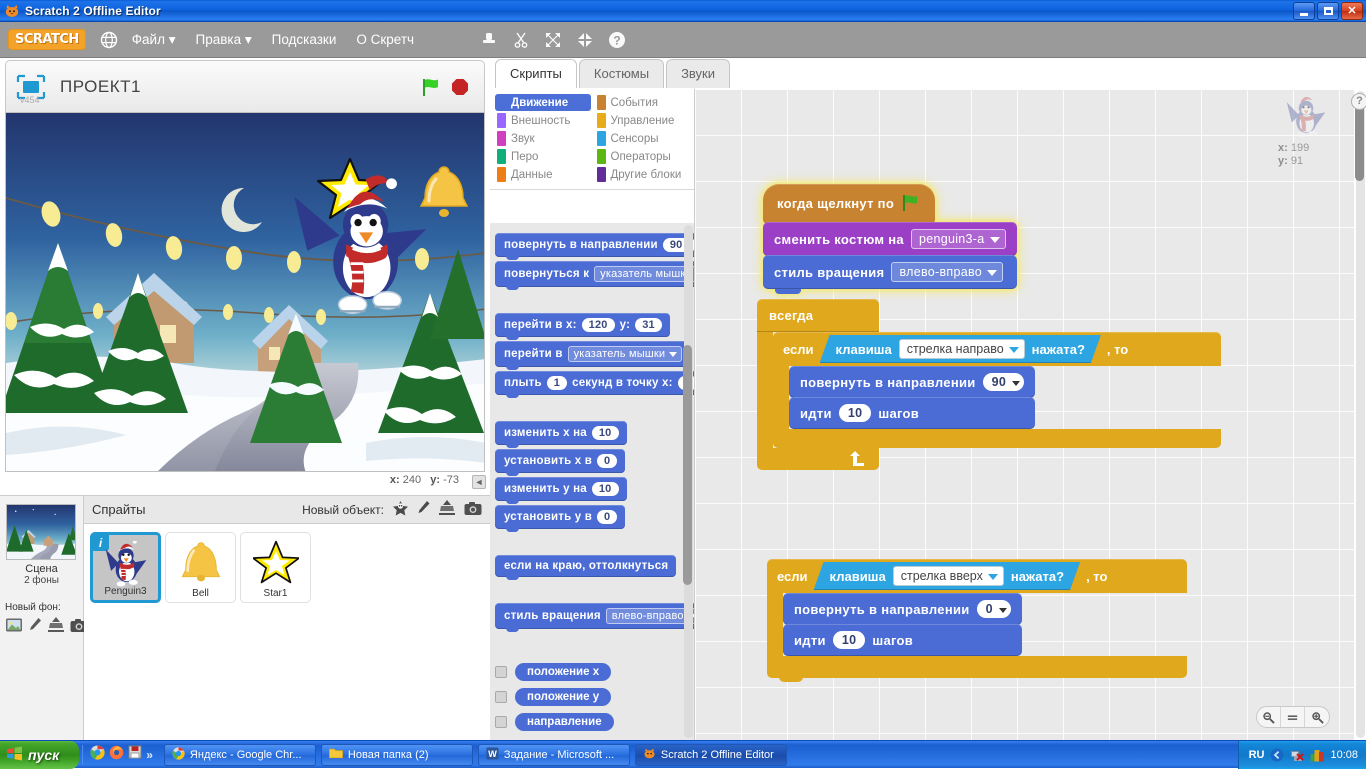  What do you see at coordinates (560, 461) in the screenshot?
I see `palette-block-set-x: установить x в 0` at bounding box center [560, 461].